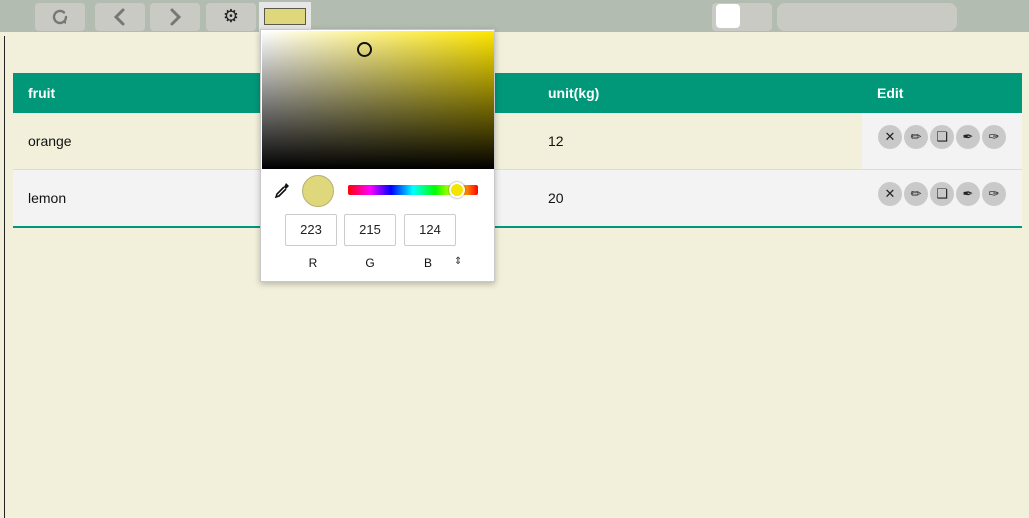 Image resolution: width=1029 pixels, height=518 pixels. Describe the element at coordinates (318, 191) in the screenshot. I see `color-preview` at that location.